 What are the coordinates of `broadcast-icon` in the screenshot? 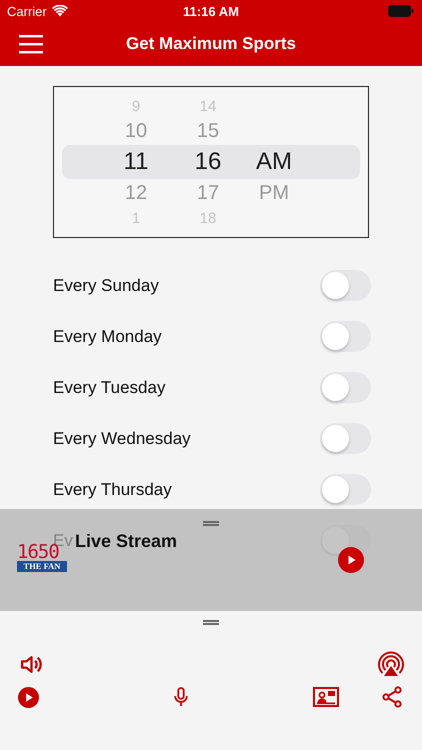 It's located at (391, 664).